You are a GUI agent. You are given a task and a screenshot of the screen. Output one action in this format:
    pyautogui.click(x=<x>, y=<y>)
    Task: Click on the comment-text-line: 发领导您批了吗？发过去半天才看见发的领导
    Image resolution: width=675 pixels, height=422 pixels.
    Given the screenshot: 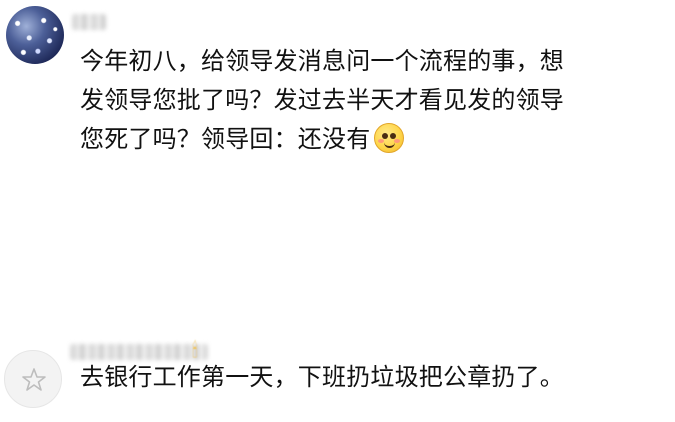 What is the action you would take?
    pyautogui.click(x=322, y=100)
    